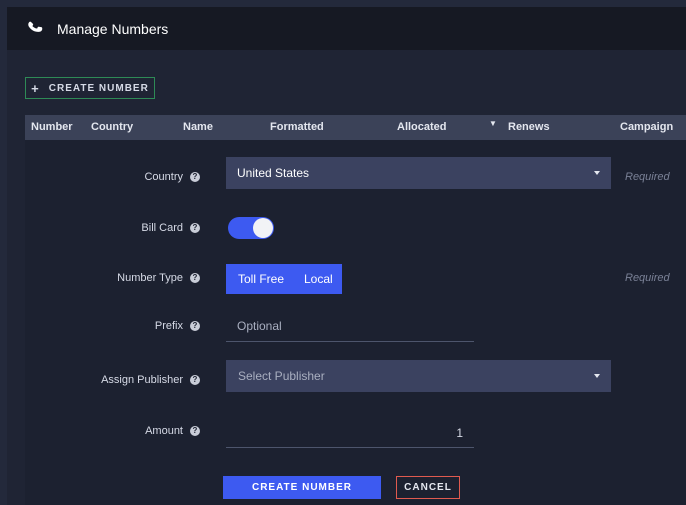  I want to click on country-select: United States, so click(418, 173).